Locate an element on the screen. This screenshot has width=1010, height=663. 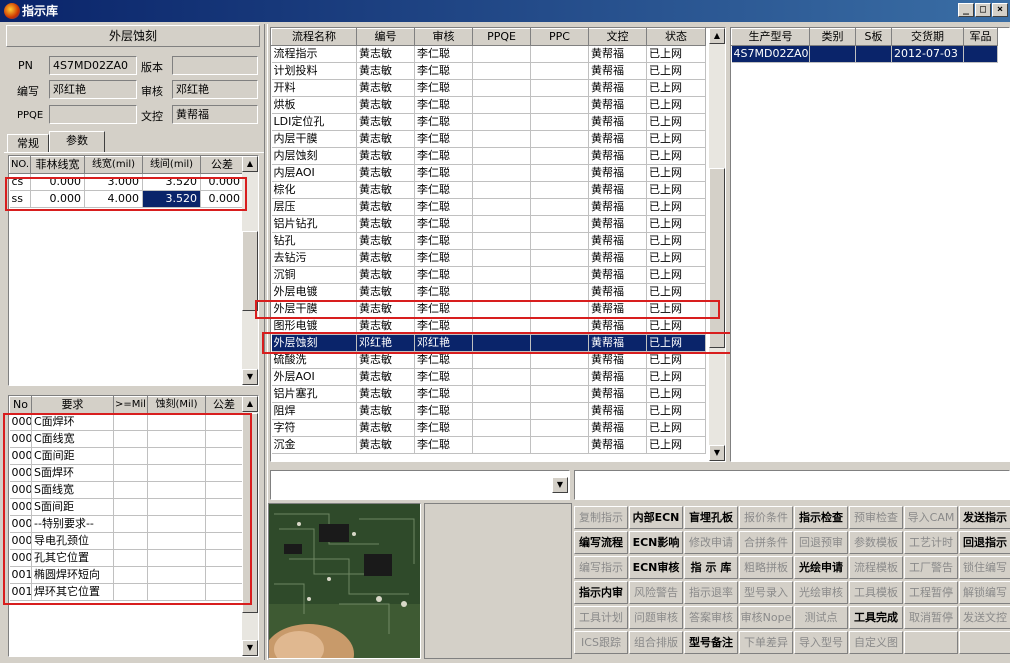
table-row: 棕化 黄志敏 李仁聪 黄帮福 已上网 is located at coordinates (488, 190).